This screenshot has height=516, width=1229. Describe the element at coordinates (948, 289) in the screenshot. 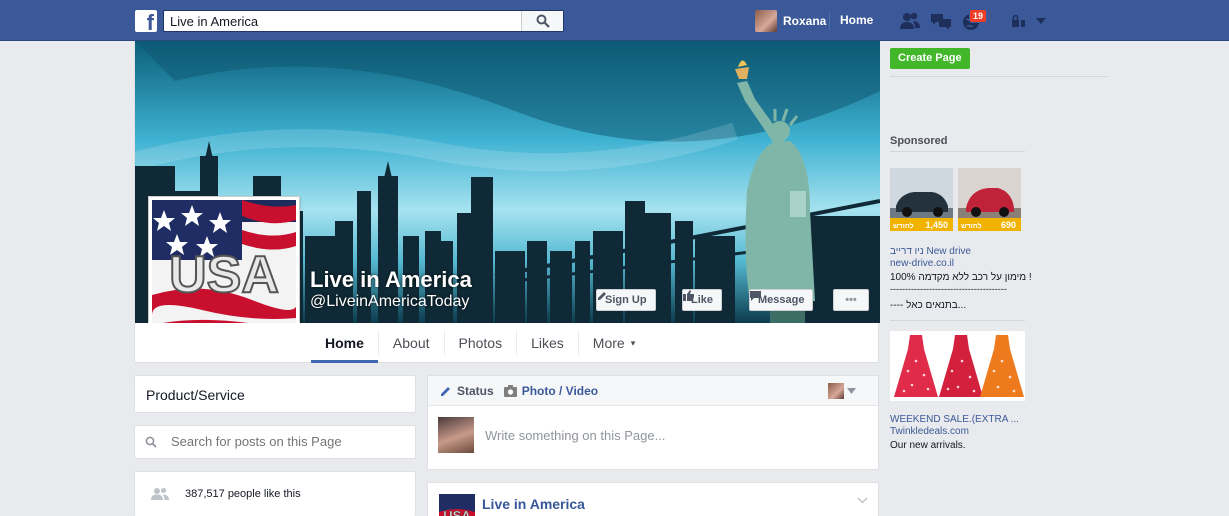

I see `ad-dash-line: ---------------------------------------` at that location.